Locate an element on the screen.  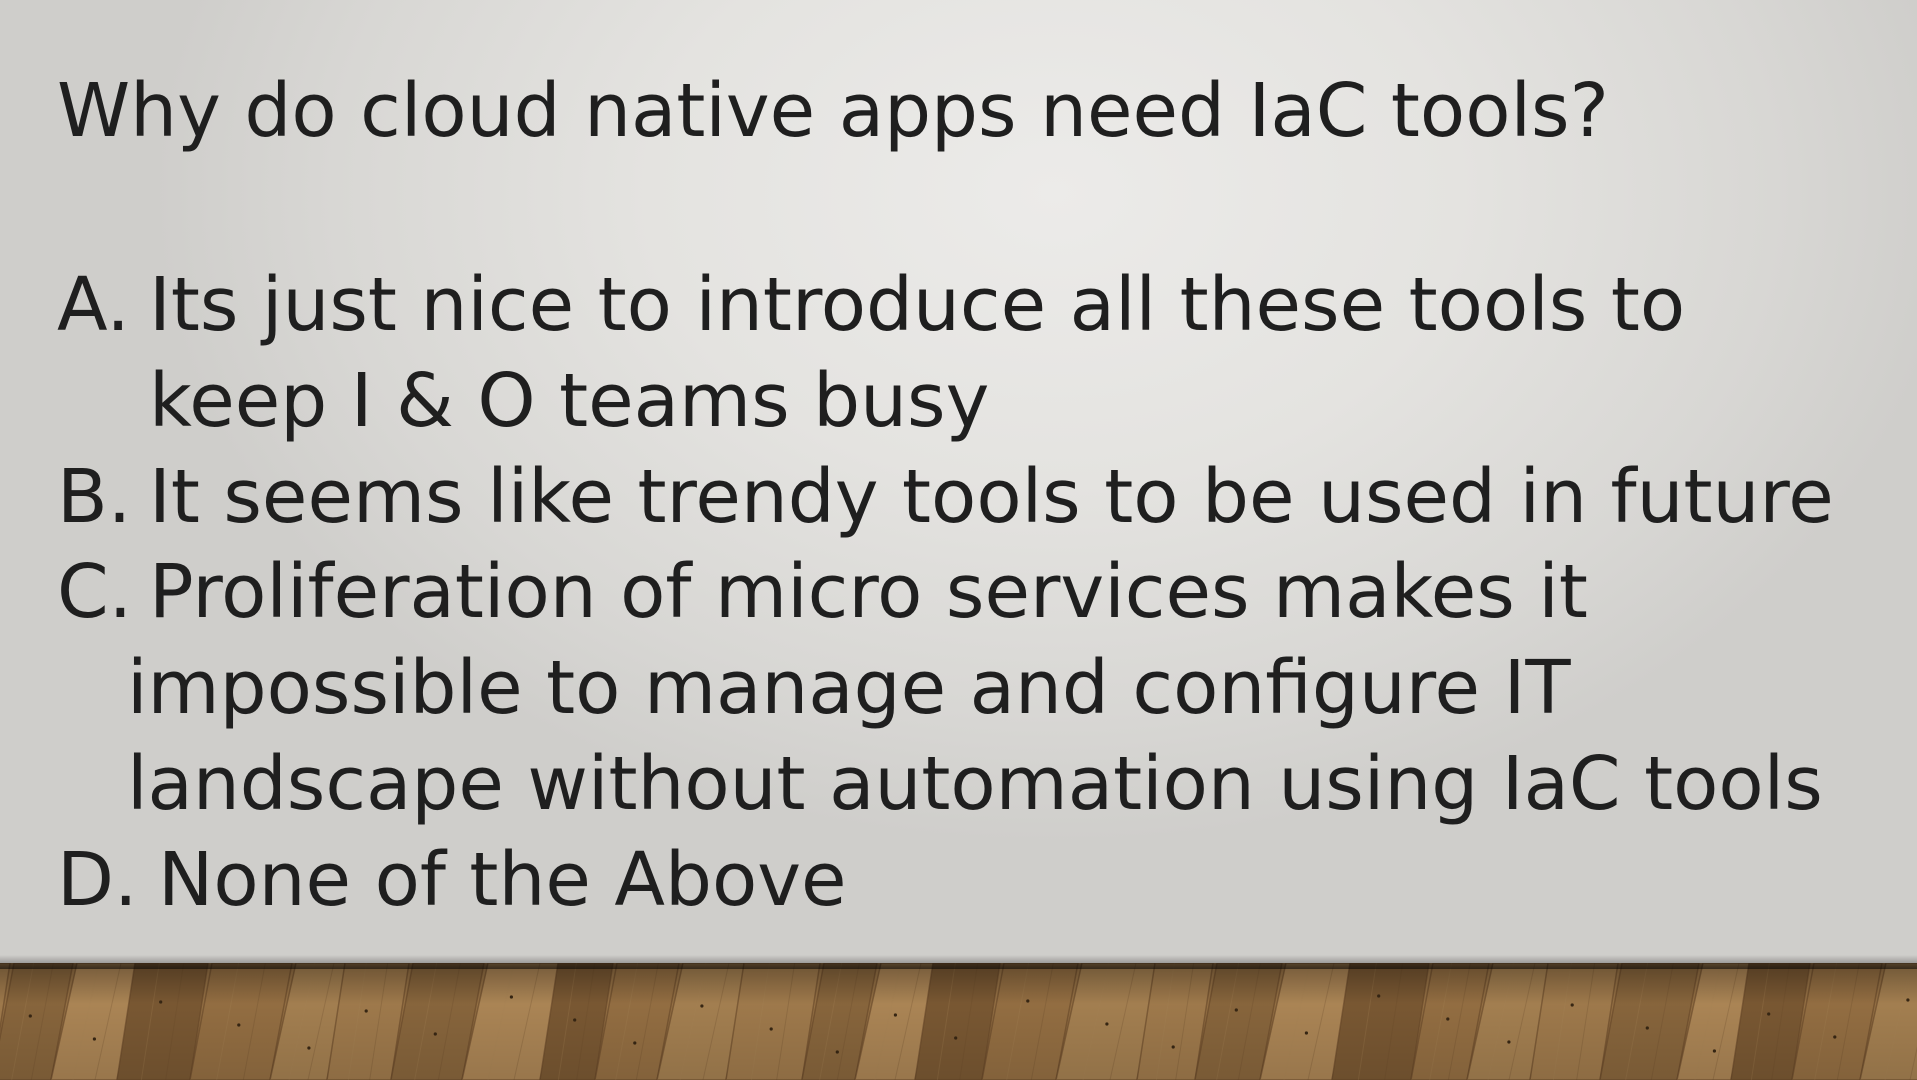
option-a-letter: A. is located at coordinates (93, 305).